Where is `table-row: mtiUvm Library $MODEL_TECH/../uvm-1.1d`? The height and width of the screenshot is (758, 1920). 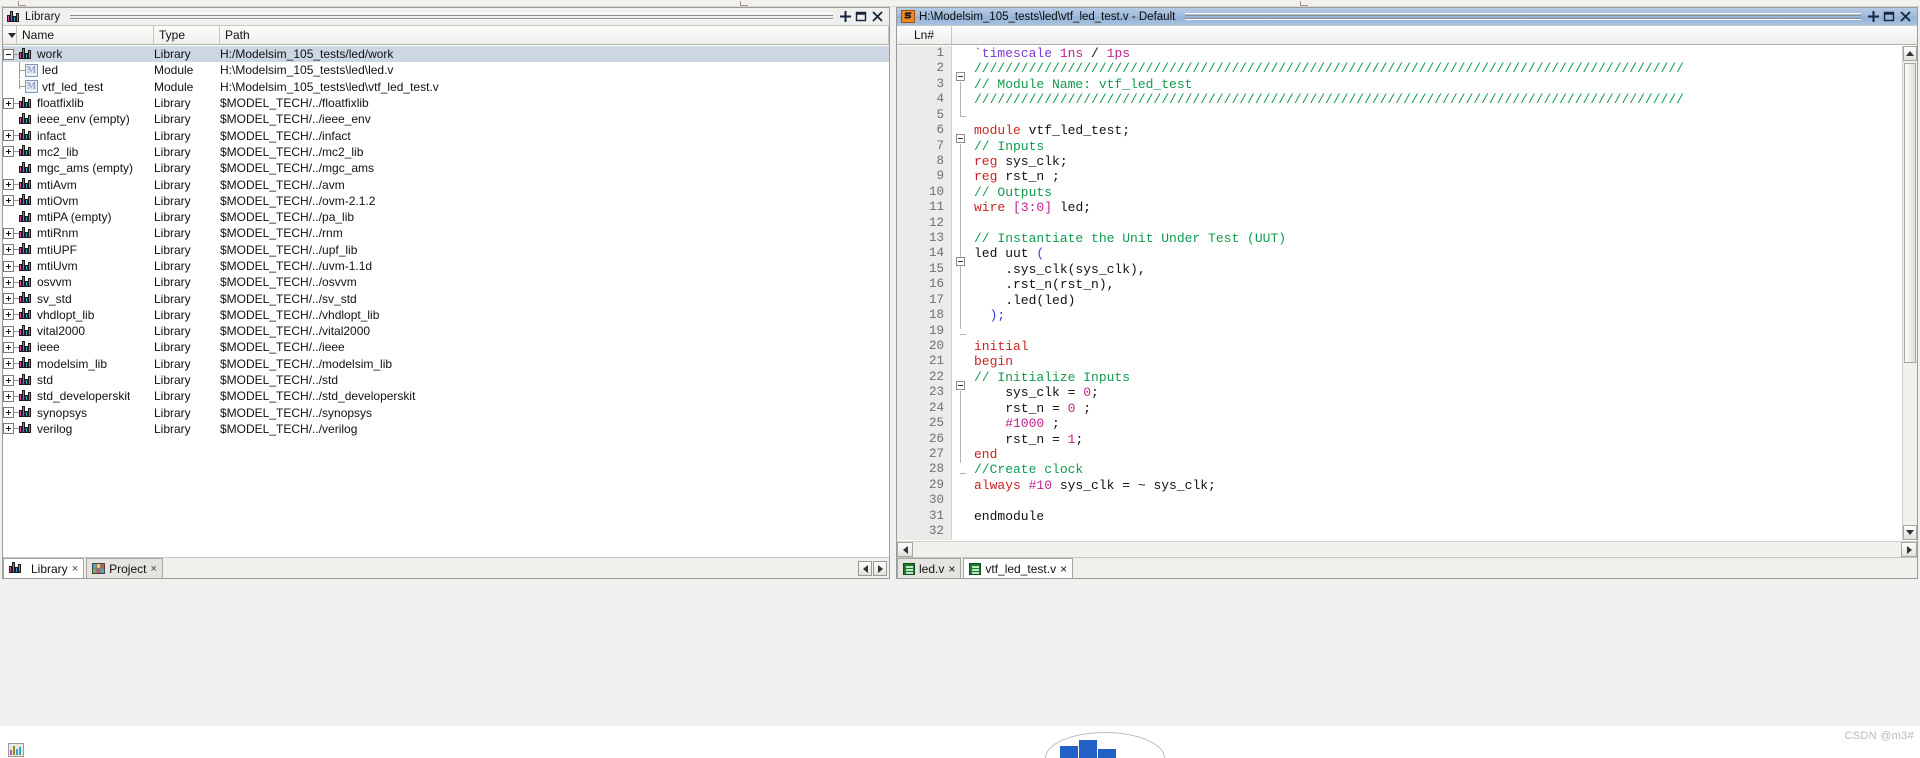
table-row: mtiUvm Library $MODEL_TECH/../uvm-1.1d is located at coordinates (446, 266).